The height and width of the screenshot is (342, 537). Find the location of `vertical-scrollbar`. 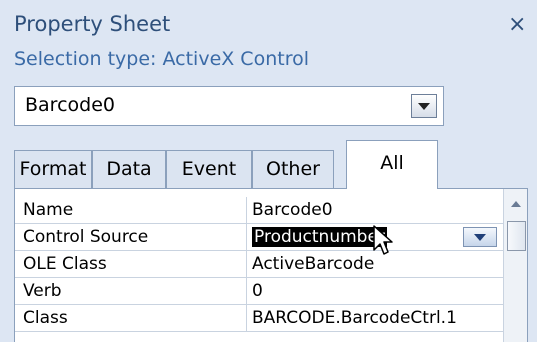

vertical-scrollbar is located at coordinates (515, 265).